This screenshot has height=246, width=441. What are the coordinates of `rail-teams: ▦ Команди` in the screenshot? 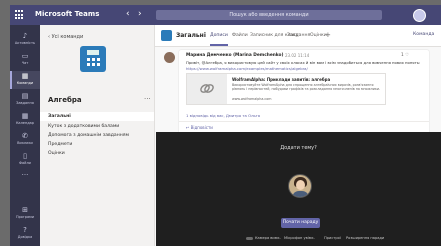 It's located at (25, 80).